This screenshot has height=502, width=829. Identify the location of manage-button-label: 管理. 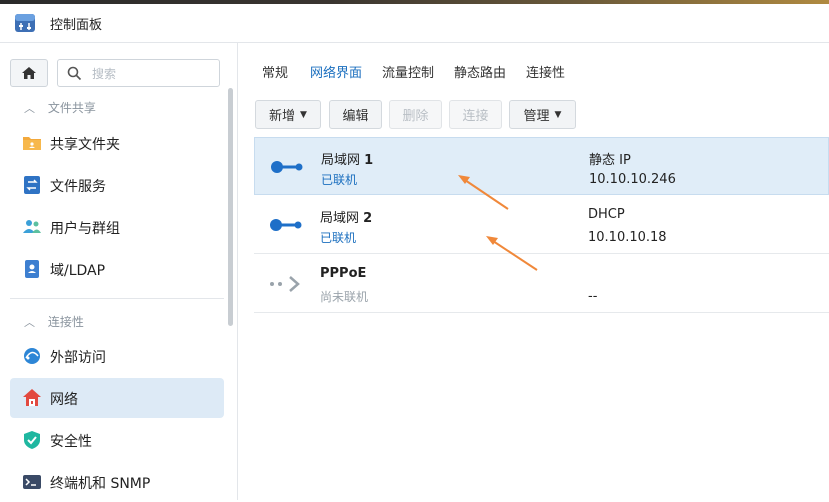
(536, 116).